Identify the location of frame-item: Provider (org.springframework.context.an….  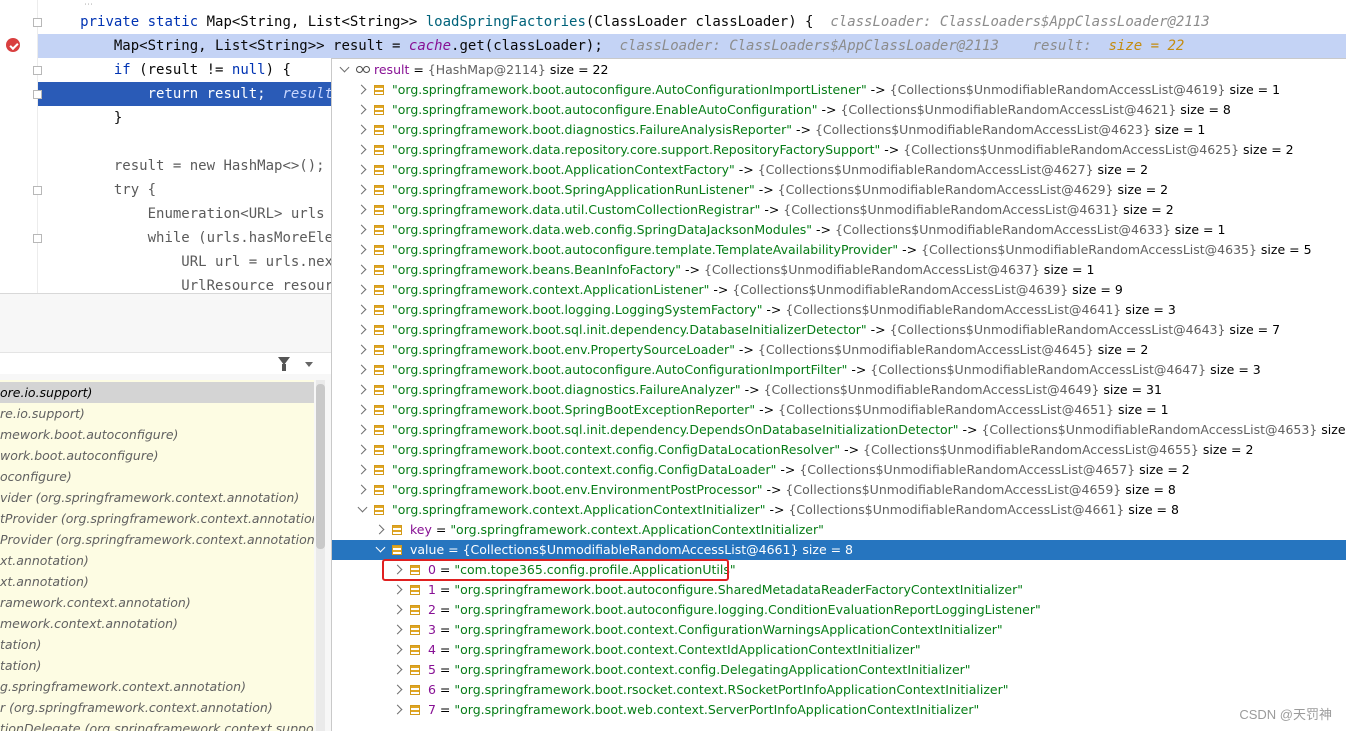
(157, 539).